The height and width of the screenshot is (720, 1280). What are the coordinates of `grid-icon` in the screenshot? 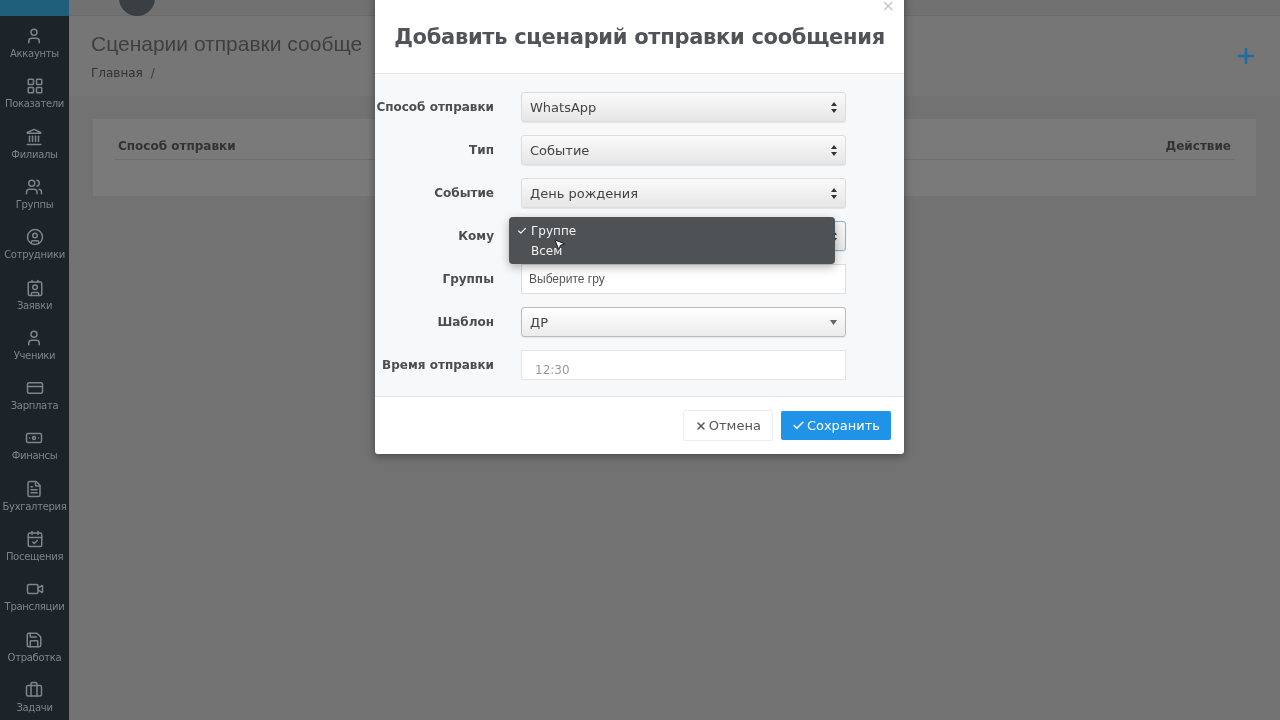 It's located at (34, 86).